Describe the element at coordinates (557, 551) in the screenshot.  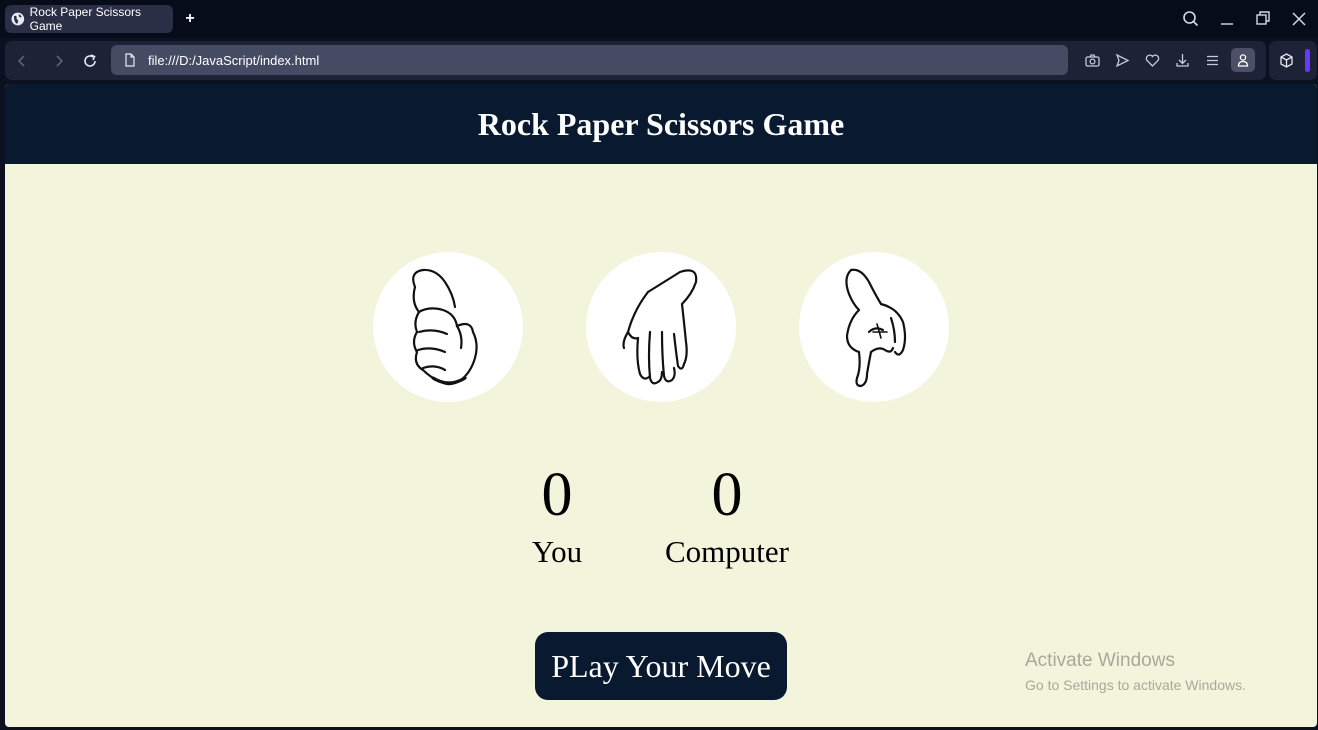
I see `user-label: You` at that location.